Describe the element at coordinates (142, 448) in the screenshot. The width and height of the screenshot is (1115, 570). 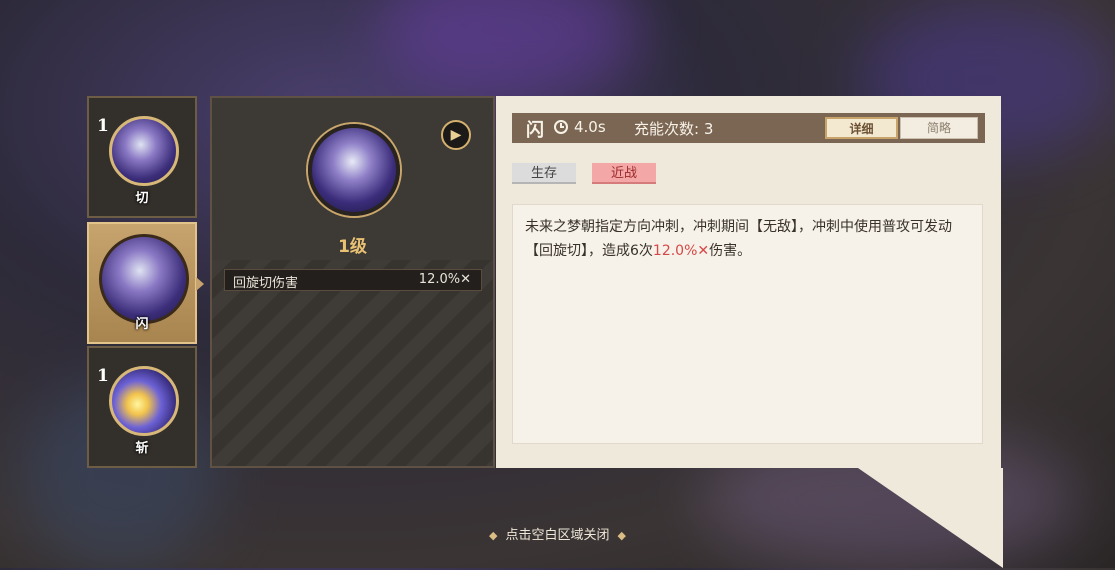
I see `skill-tab-label: 斩` at that location.